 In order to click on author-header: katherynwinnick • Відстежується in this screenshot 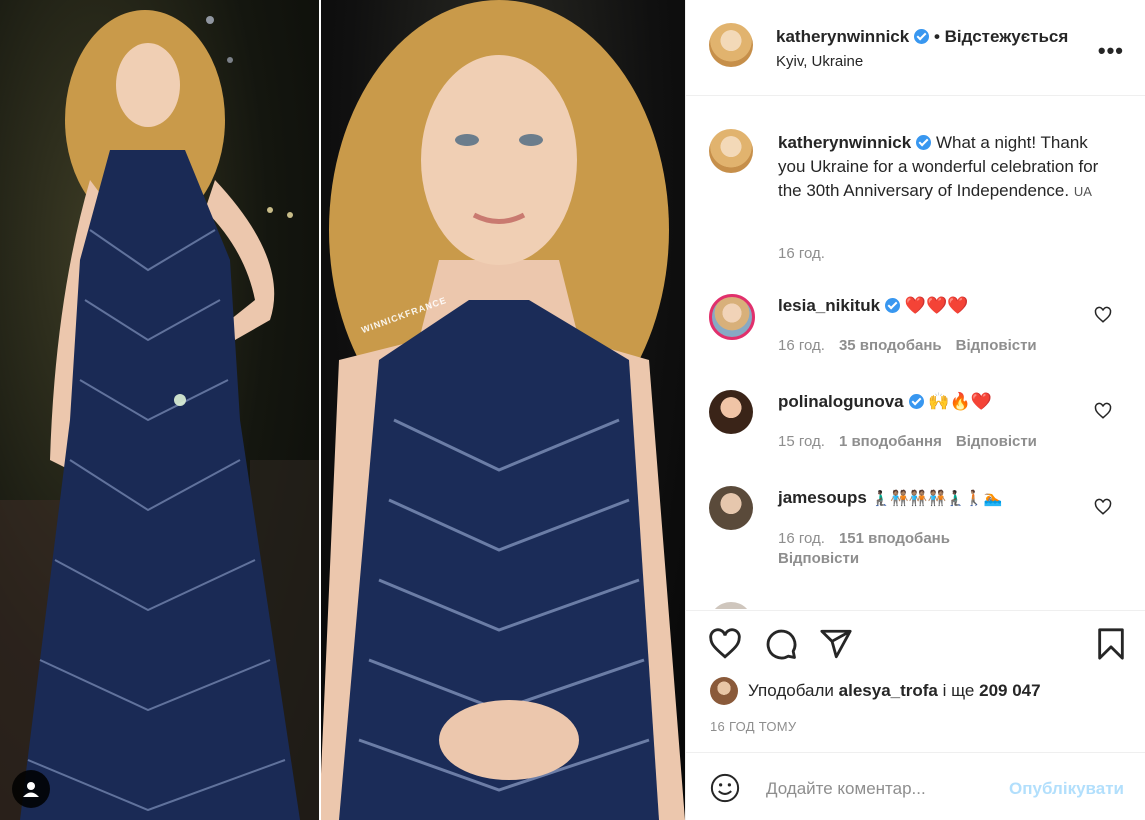, I will do `click(922, 37)`.